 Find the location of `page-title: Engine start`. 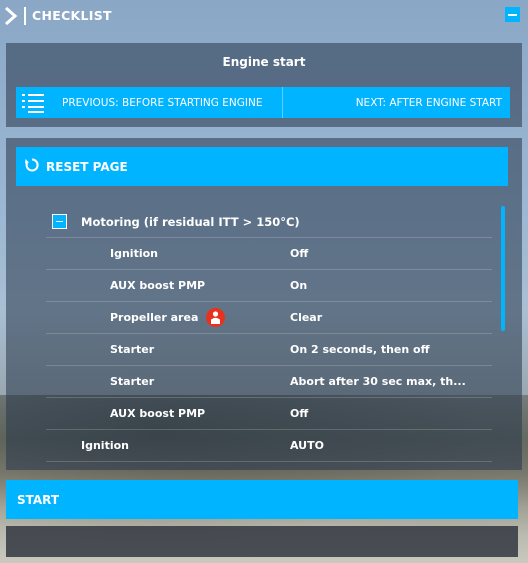

page-title: Engine start is located at coordinates (264, 62).